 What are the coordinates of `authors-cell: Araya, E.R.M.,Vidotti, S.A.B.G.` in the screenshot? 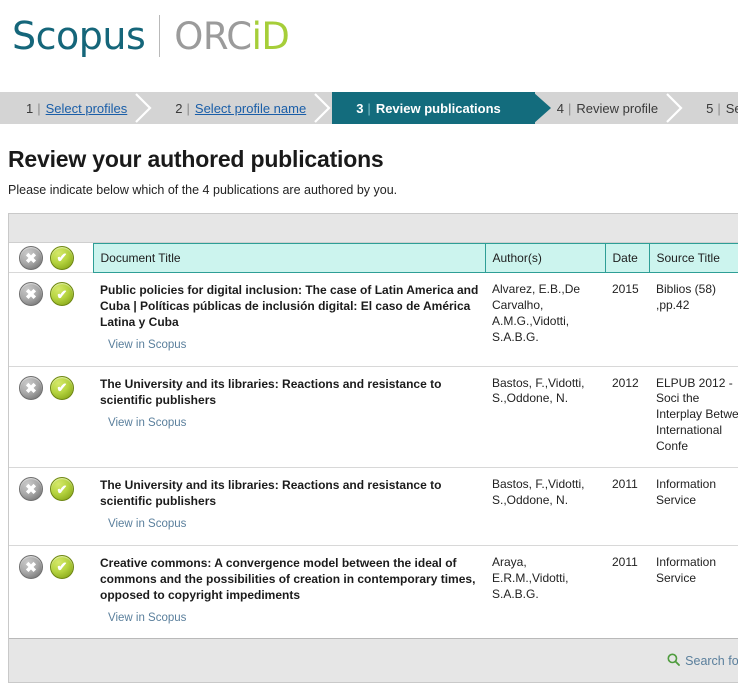 It's located at (545, 591).